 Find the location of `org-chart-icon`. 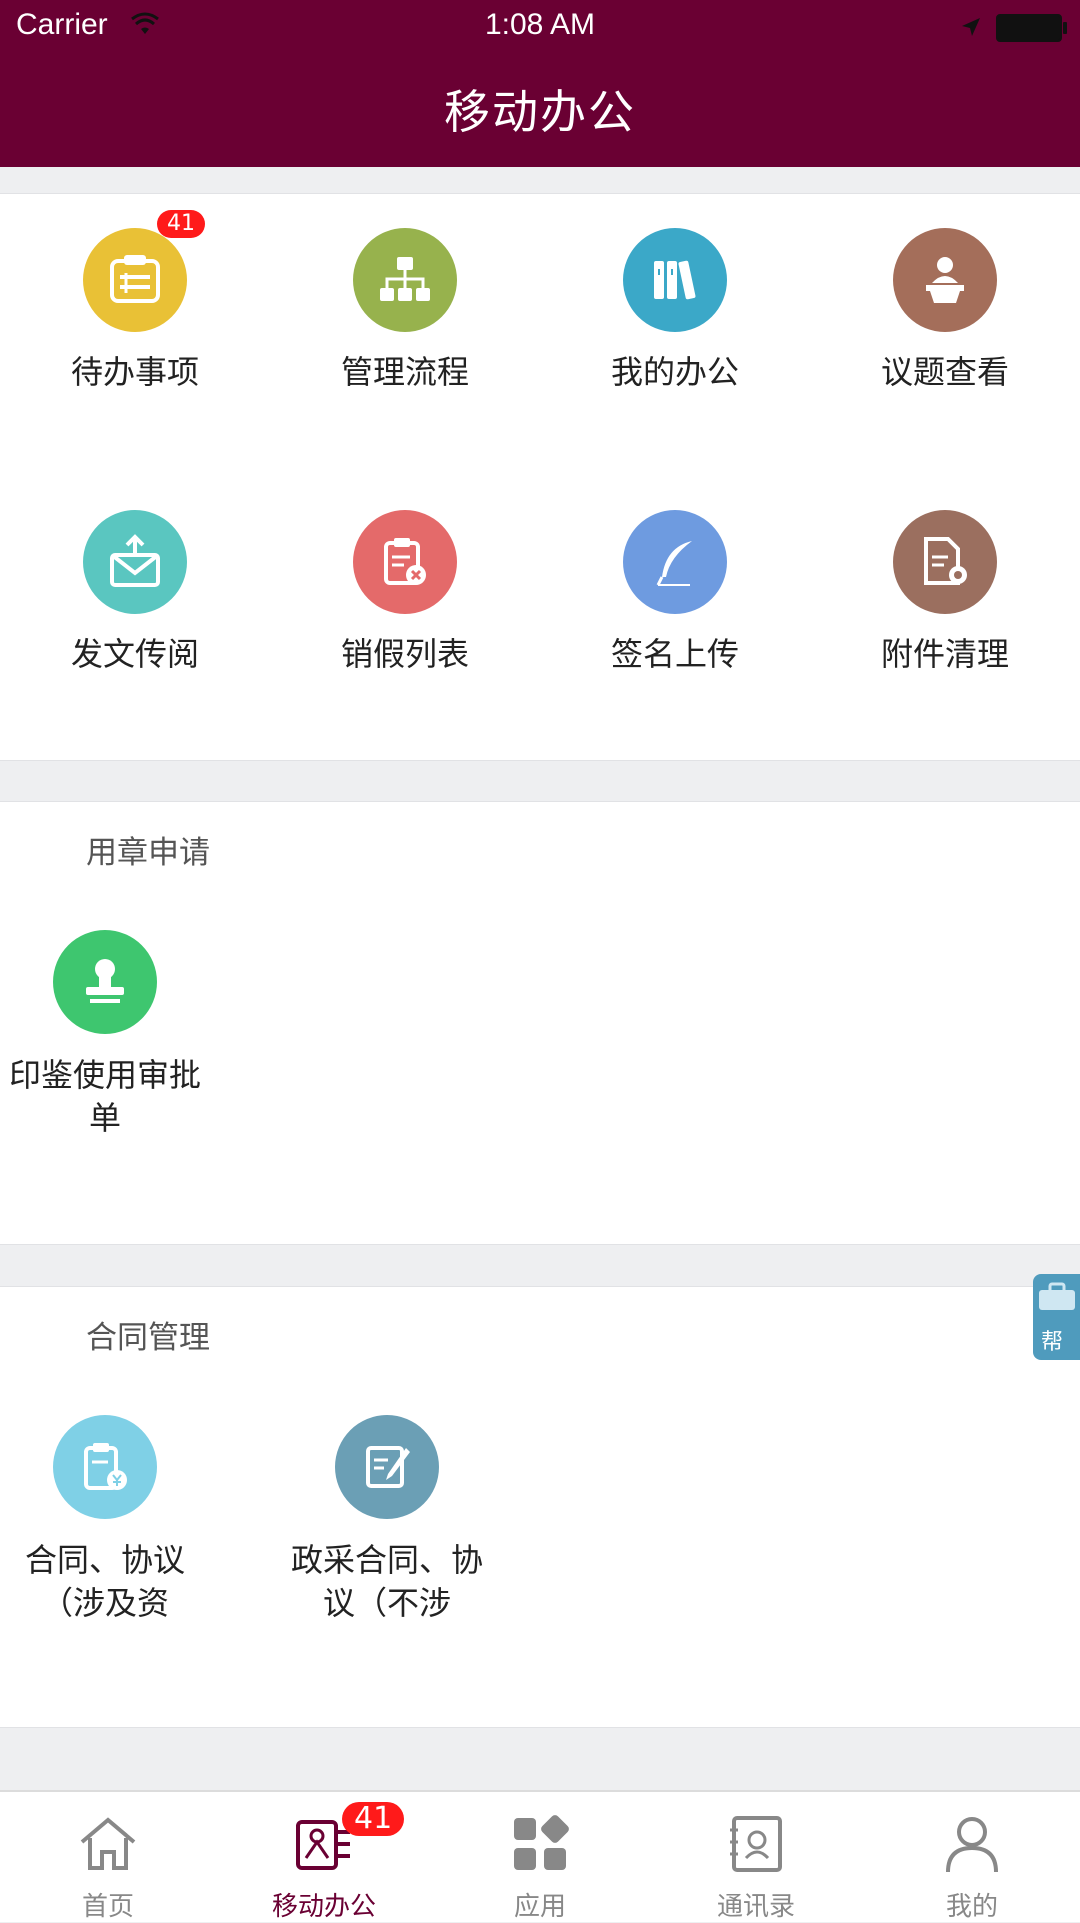

org-chart-icon is located at coordinates (405, 280).